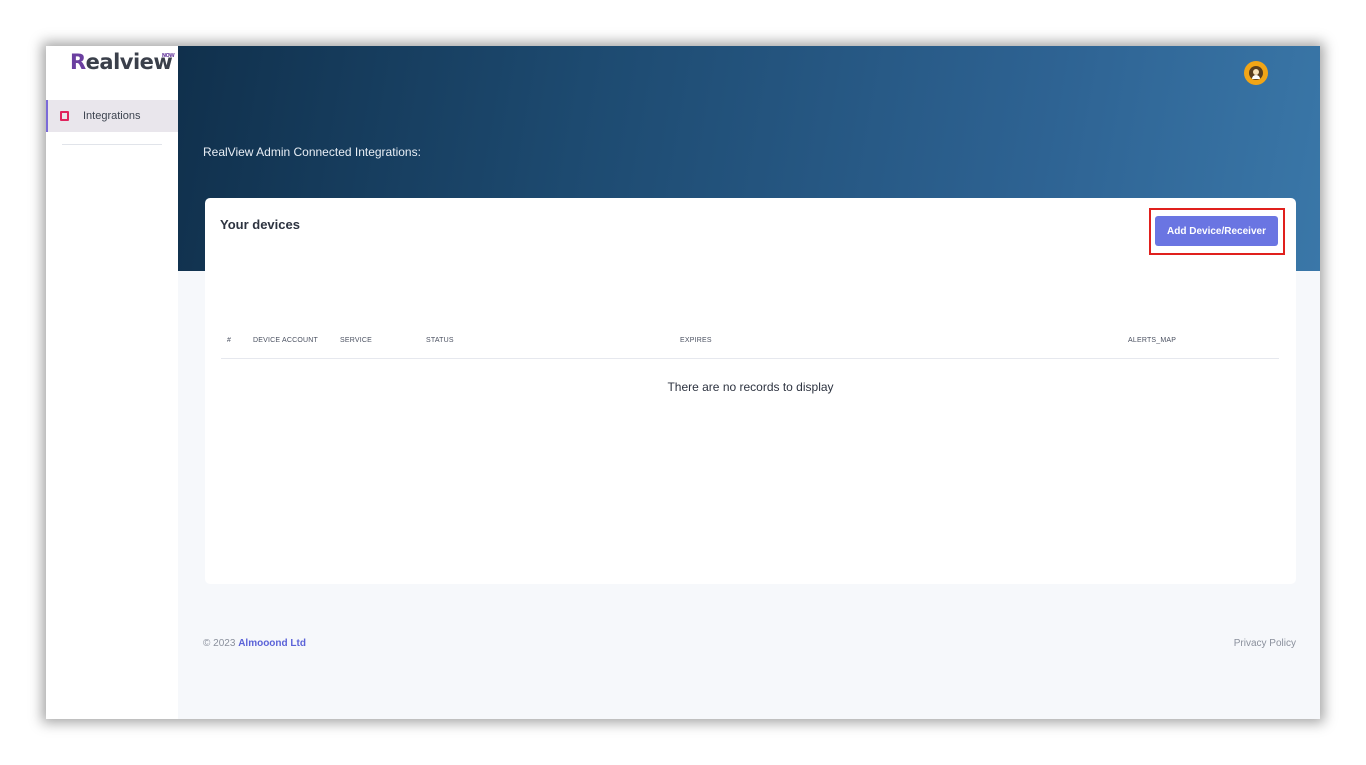 The width and height of the screenshot is (1366, 765). I want to click on user-avatar-icon, so click(1256, 73).